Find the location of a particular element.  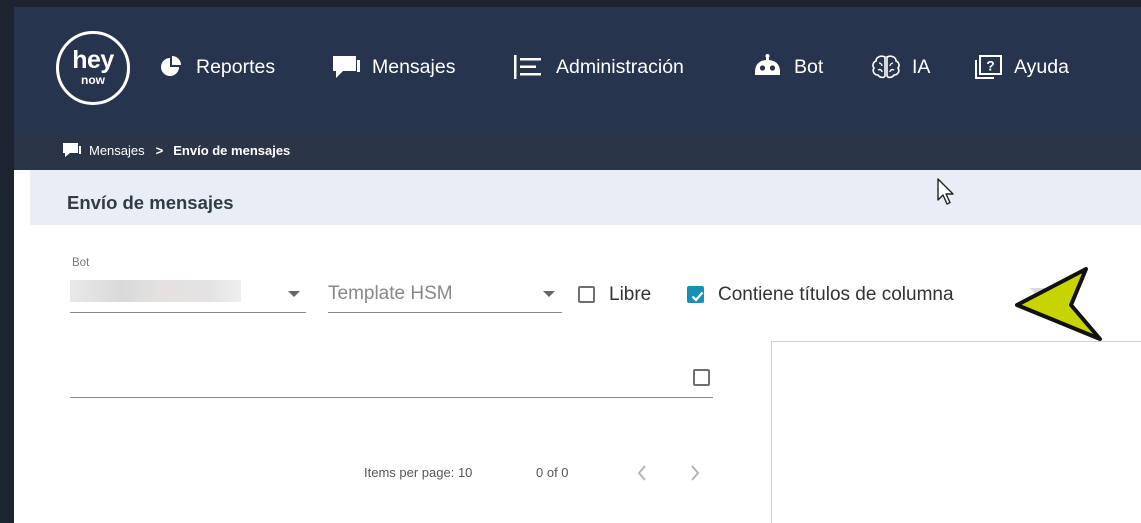

brain-icon is located at coordinates (886, 67).